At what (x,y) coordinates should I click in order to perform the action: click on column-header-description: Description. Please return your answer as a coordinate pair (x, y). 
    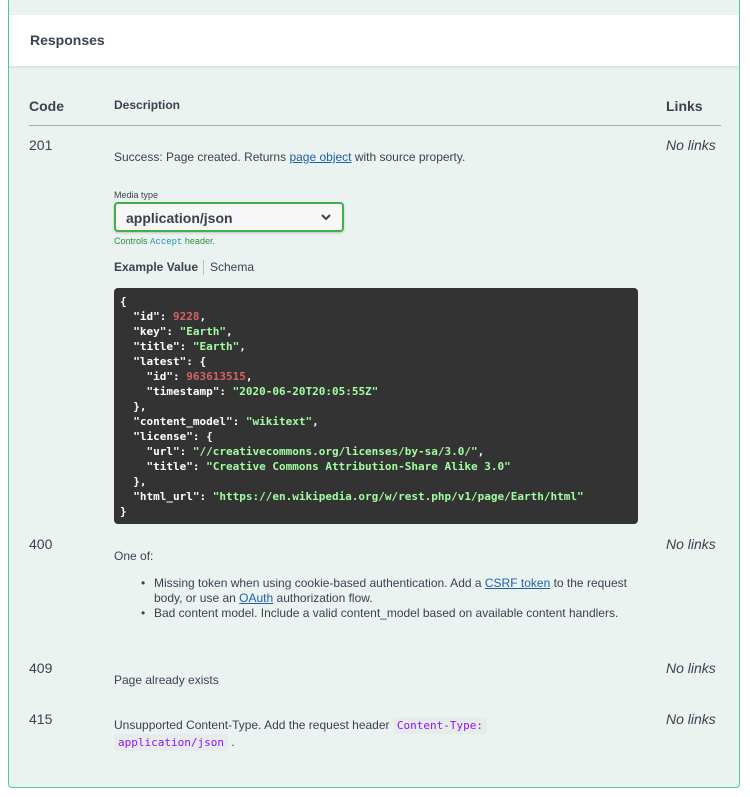
    Looking at the image, I should click on (147, 105).